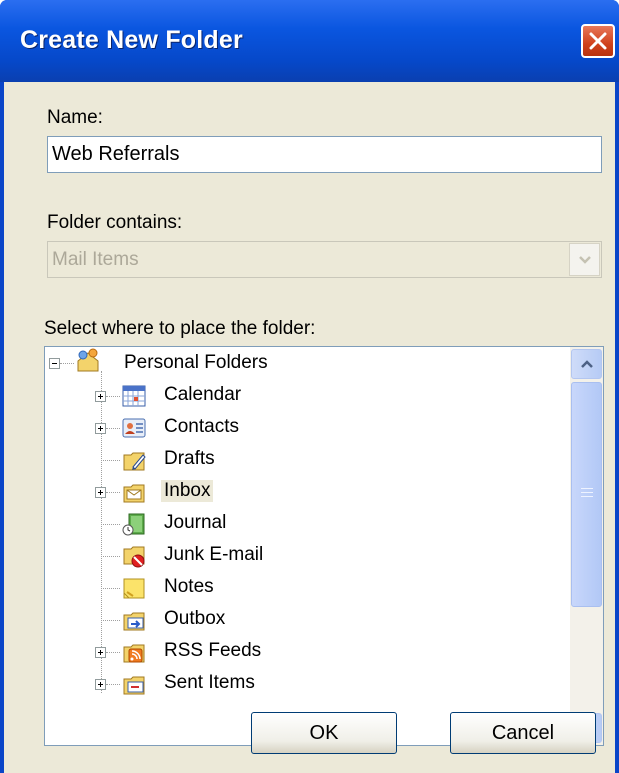  What do you see at coordinates (189, 587) in the screenshot?
I see `tree-node-notes: Notes` at bounding box center [189, 587].